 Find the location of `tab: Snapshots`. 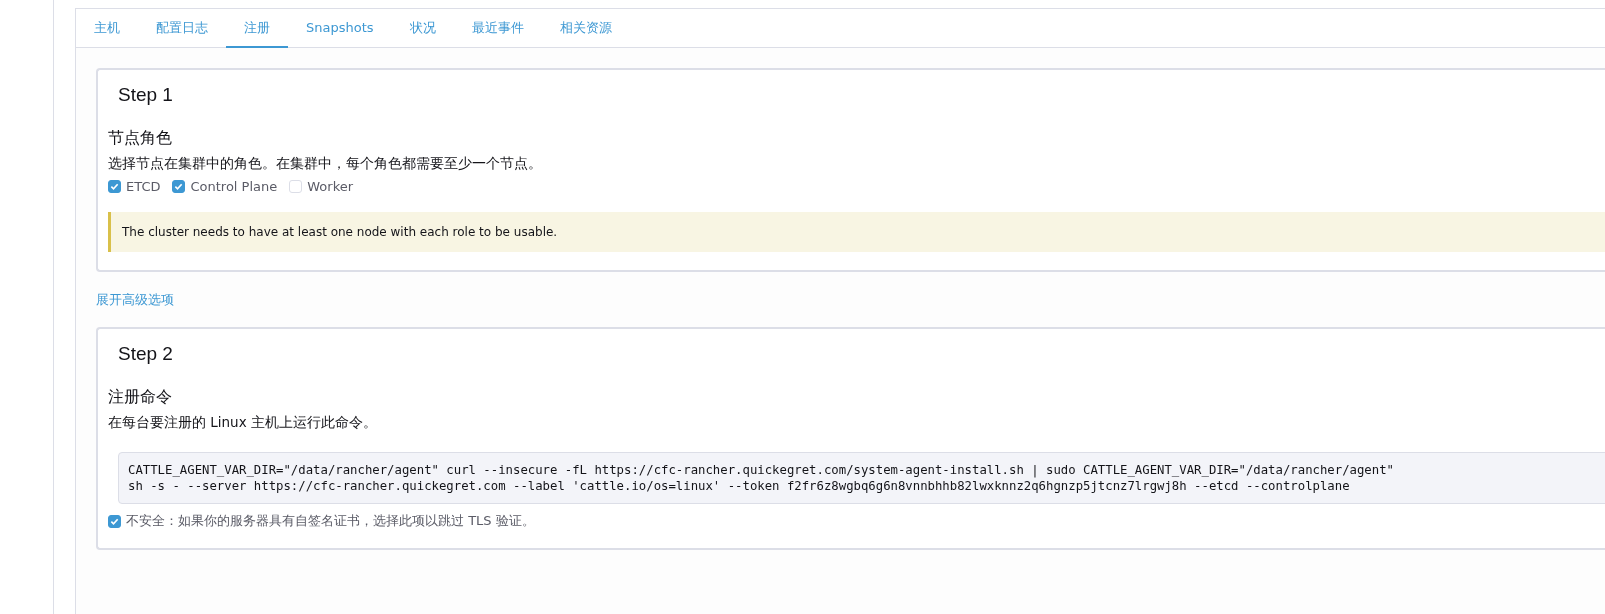

tab: Snapshots is located at coordinates (340, 28).